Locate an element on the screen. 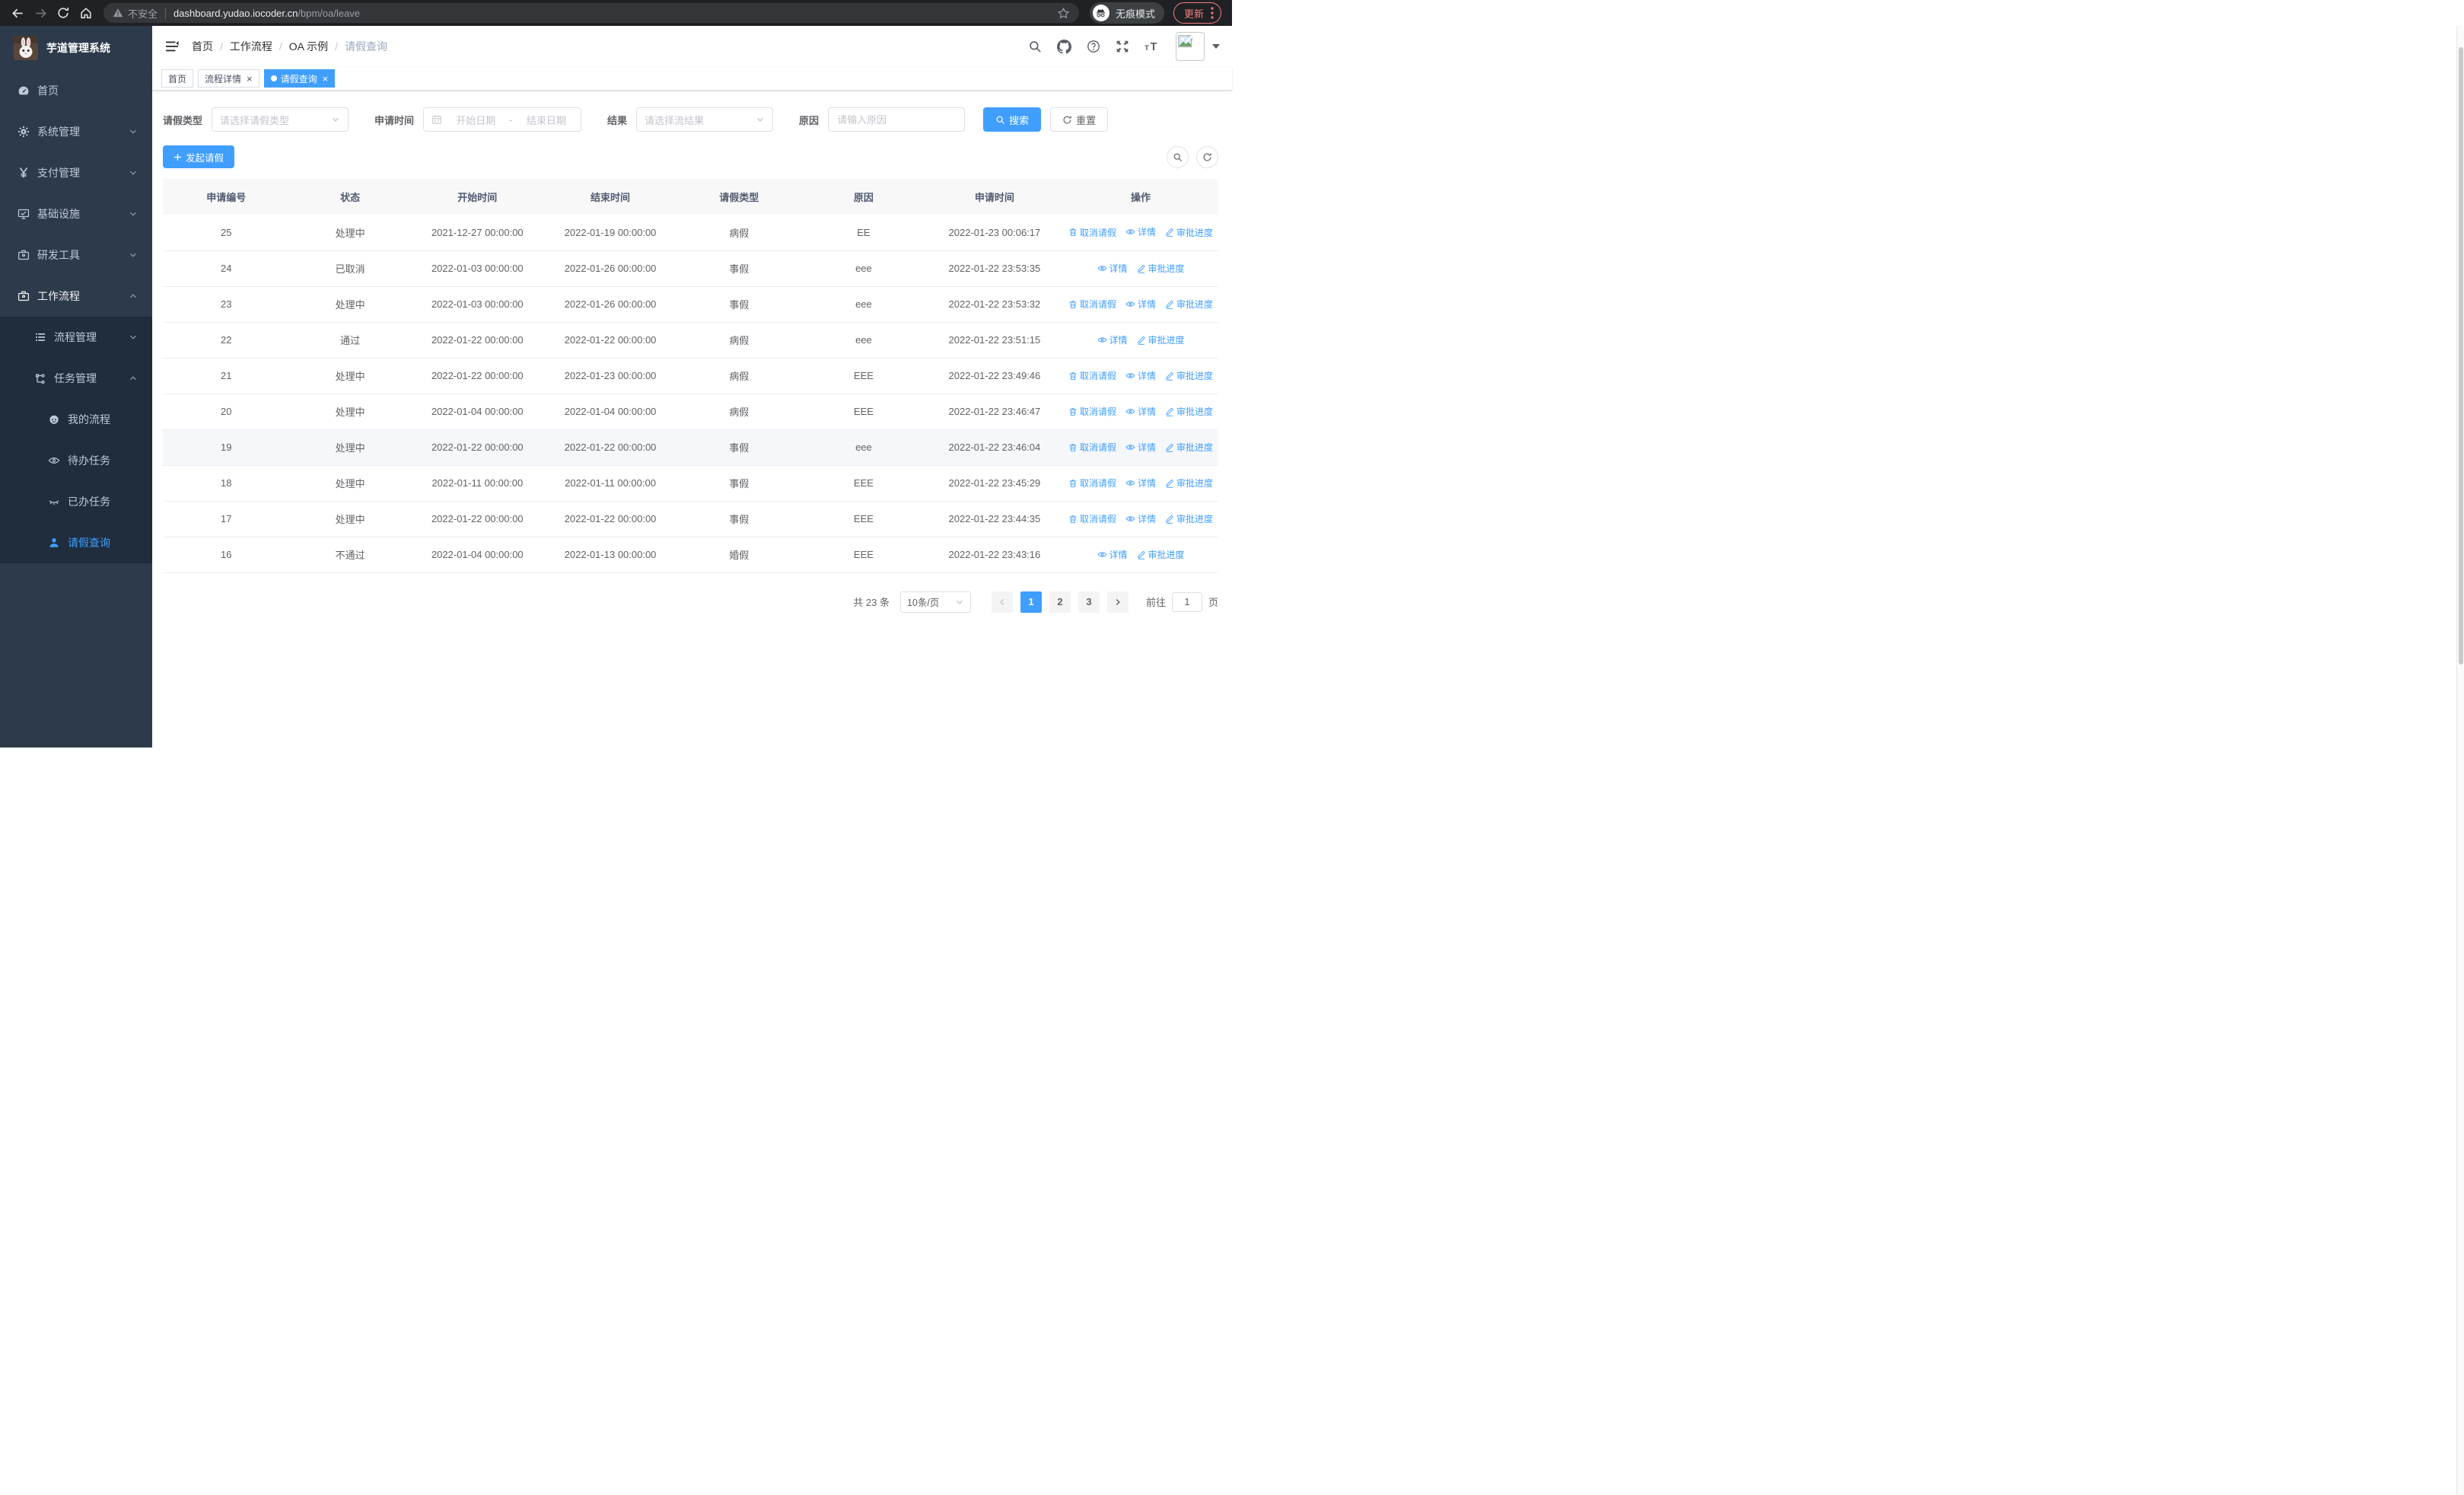  pager-page-3: 3 is located at coordinates (1089, 602).